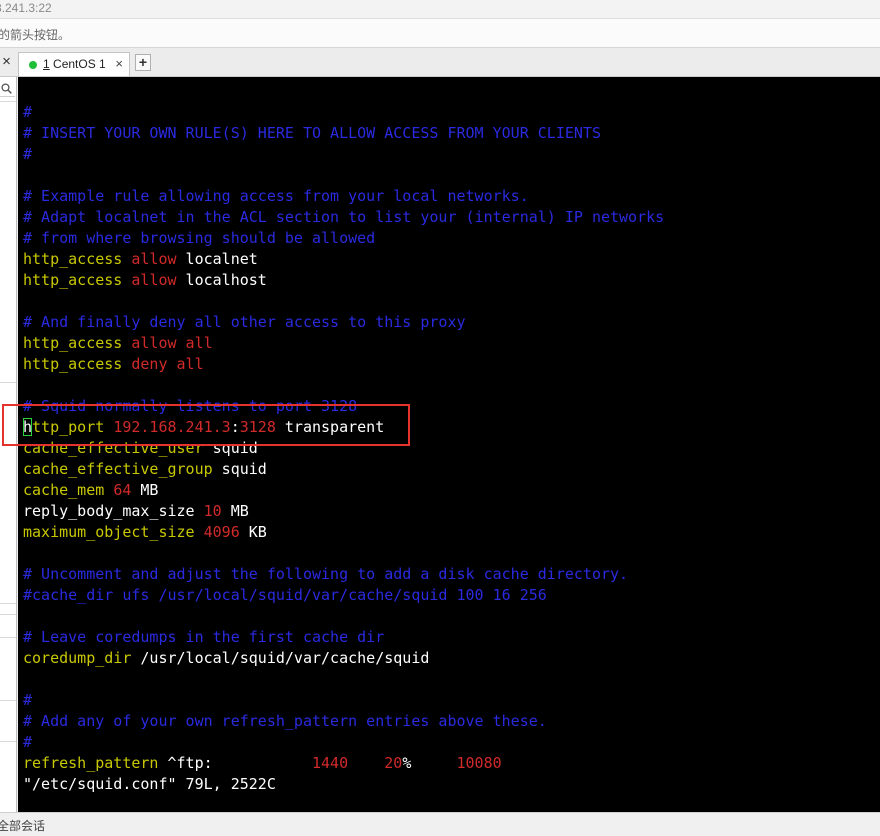 Image resolution: width=880 pixels, height=836 pixels. What do you see at coordinates (143, 62) in the screenshot?
I see `new-tab-button: +` at bounding box center [143, 62].